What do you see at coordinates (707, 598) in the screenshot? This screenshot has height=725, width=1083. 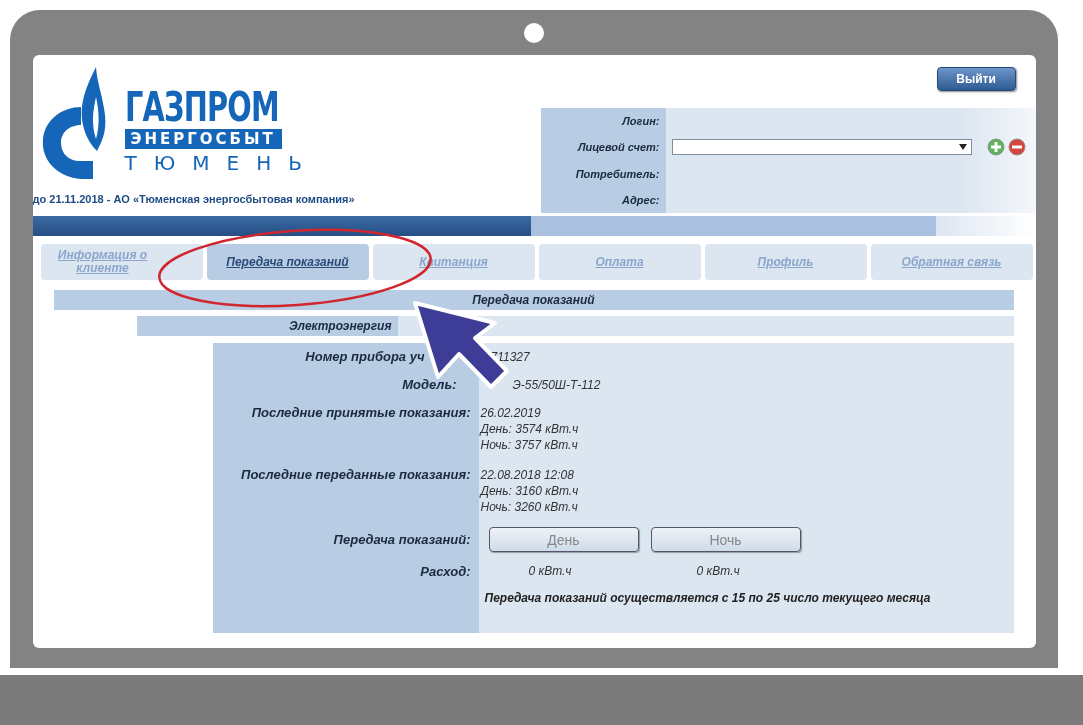 I see `note-text: Передача показаний осуществляется с 15 по 25 число текущего месяца` at bounding box center [707, 598].